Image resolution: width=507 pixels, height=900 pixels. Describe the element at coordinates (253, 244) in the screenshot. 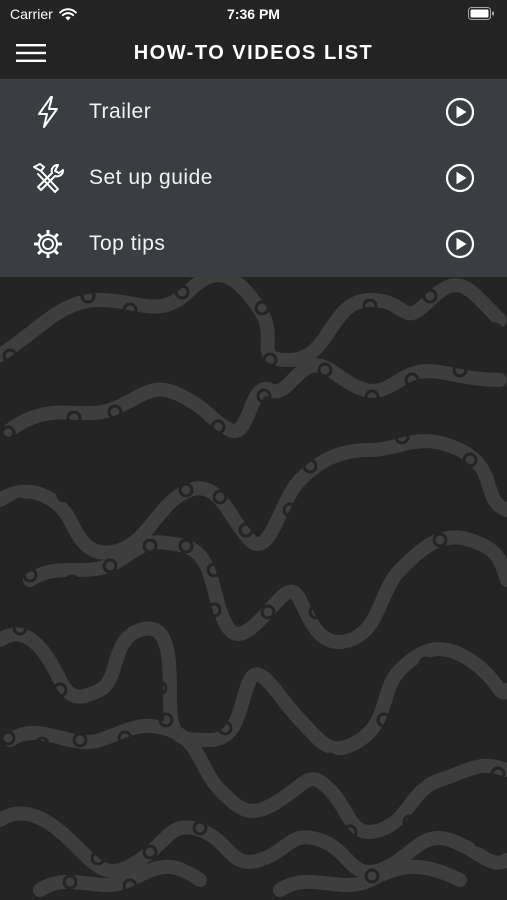

I see `list-item-top-tips: Top tips` at that location.